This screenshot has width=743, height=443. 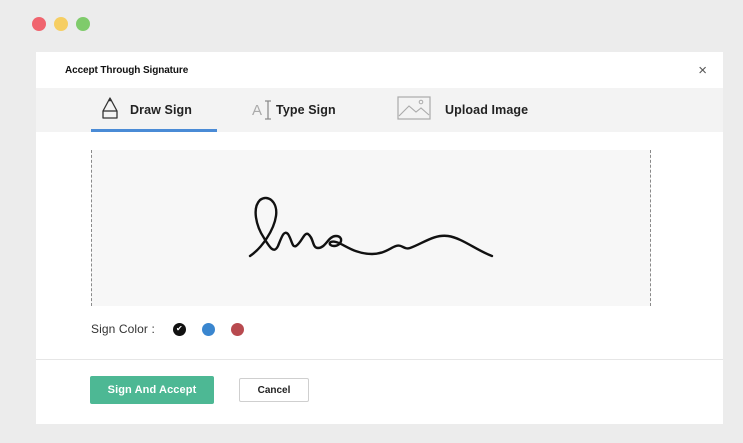 I want to click on window-controls, so click(x=61, y=24).